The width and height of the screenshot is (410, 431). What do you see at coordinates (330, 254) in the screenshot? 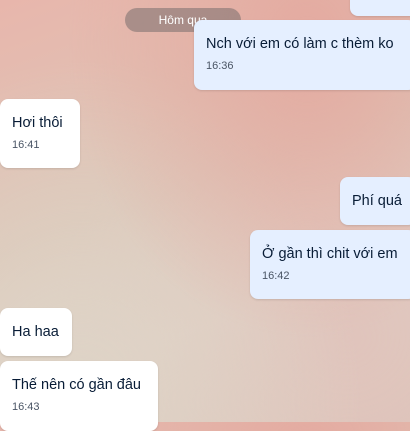
I see `message-text: Ở gần thì chit với em` at bounding box center [330, 254].